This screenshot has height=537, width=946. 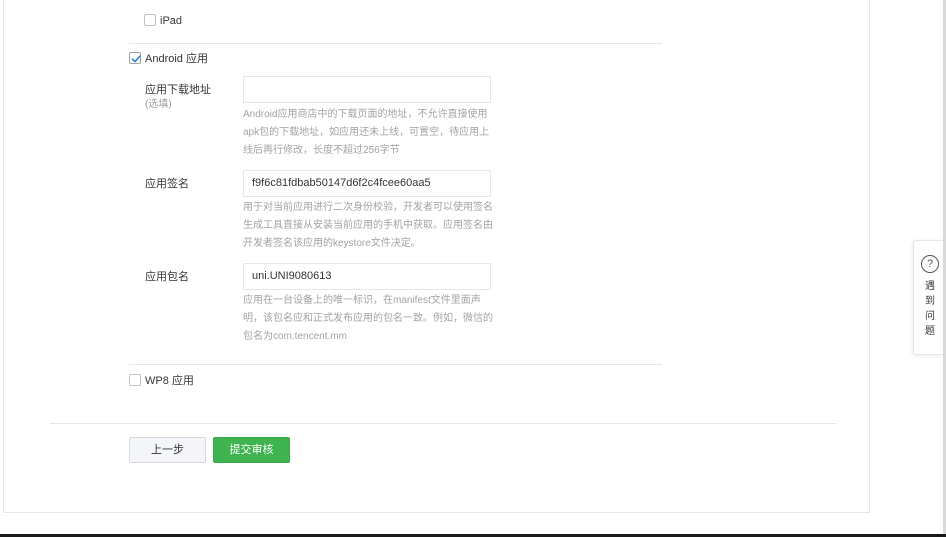 What do you see at coordinates (178, 90) in the screenshot?
I see `download-url-label: 应用下载地址` at bounding box center [178, 90].